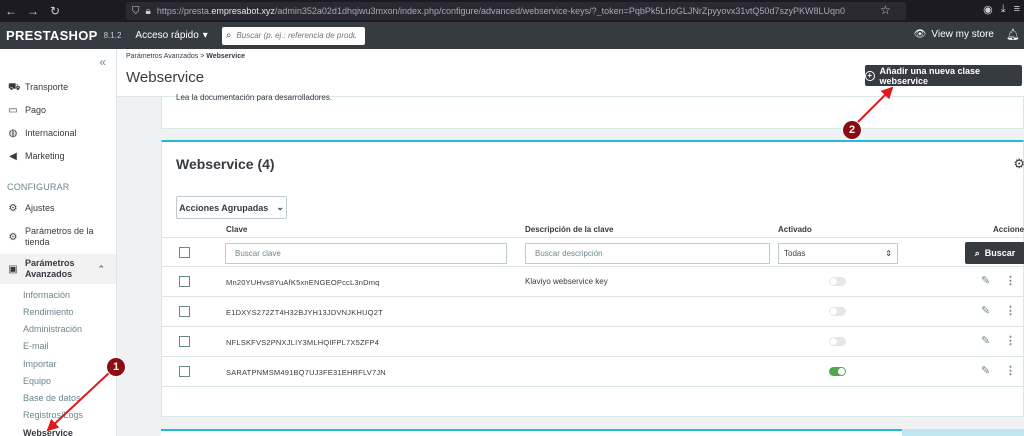 This screenshot has width=1024, height=436. I want to click on sidebar-section-configurar: CONFIGURAR, so click(38, 187).